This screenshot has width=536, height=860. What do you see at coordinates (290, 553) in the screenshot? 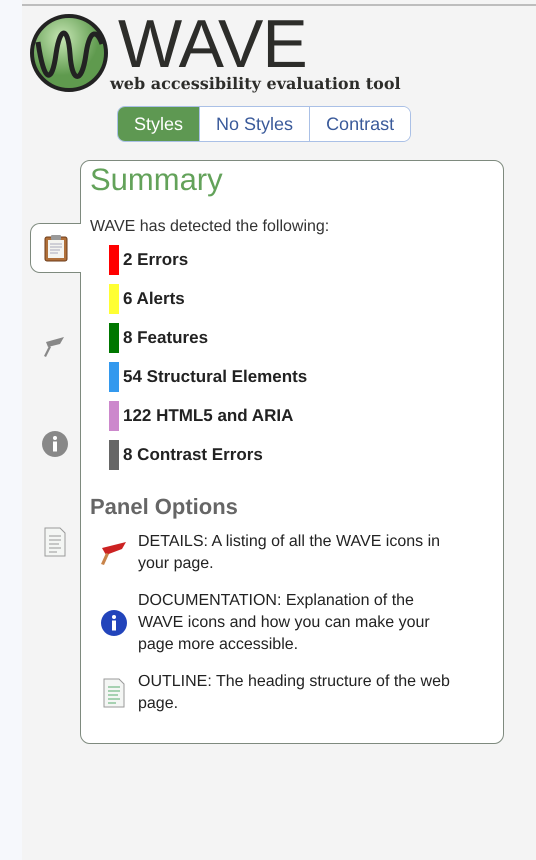
I see `option-description: DETAILS: A listing of all the WAVE icons in your page.` at bounding box center [290, 553].